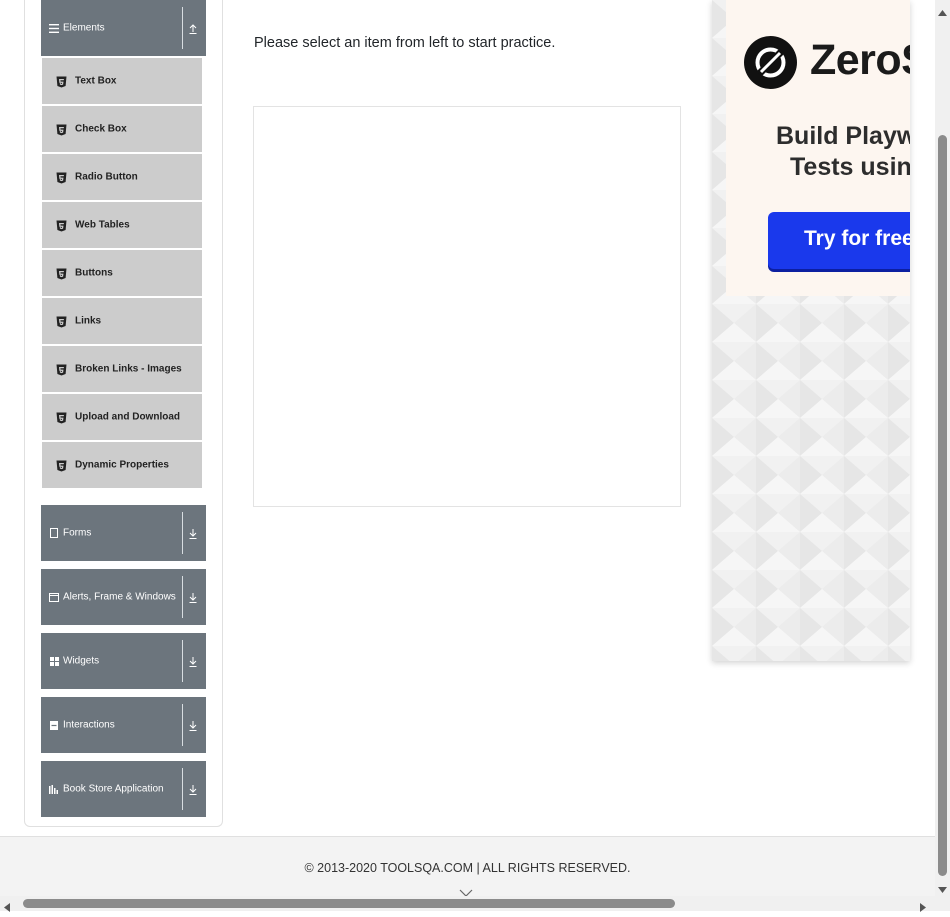 The image size is (950, 917). I want to click on ad-cta-button: Try for free -, so click(839, 240).